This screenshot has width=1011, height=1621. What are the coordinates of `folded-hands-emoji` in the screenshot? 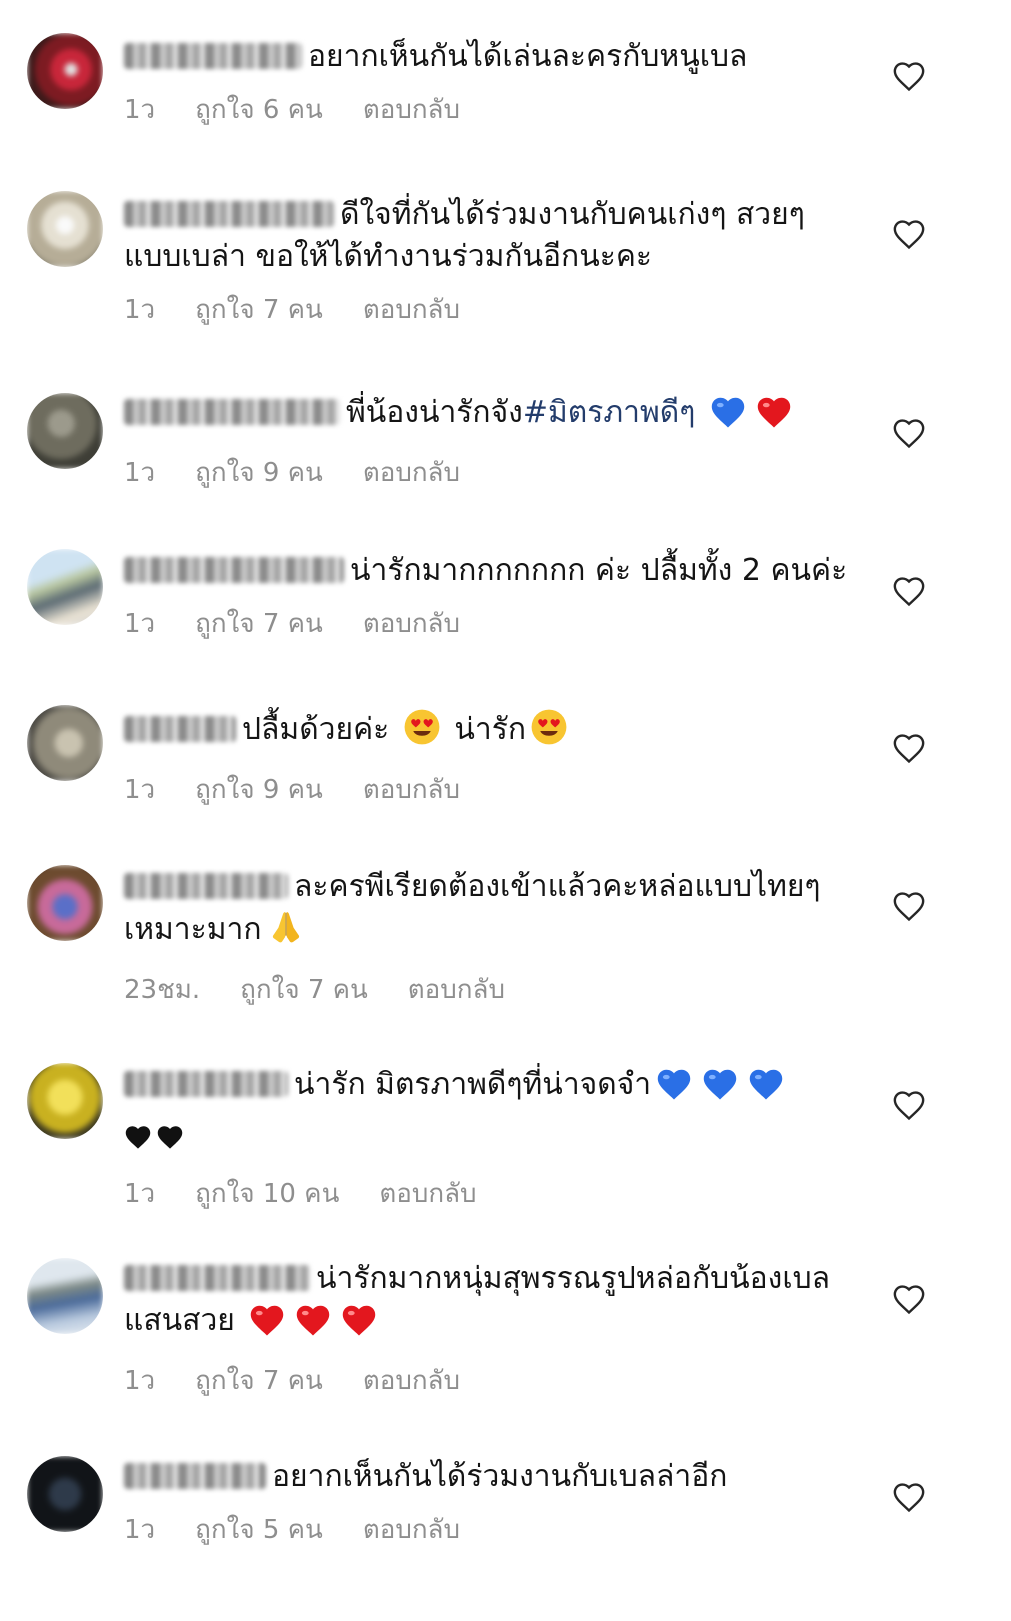 It's located at (286, 933).